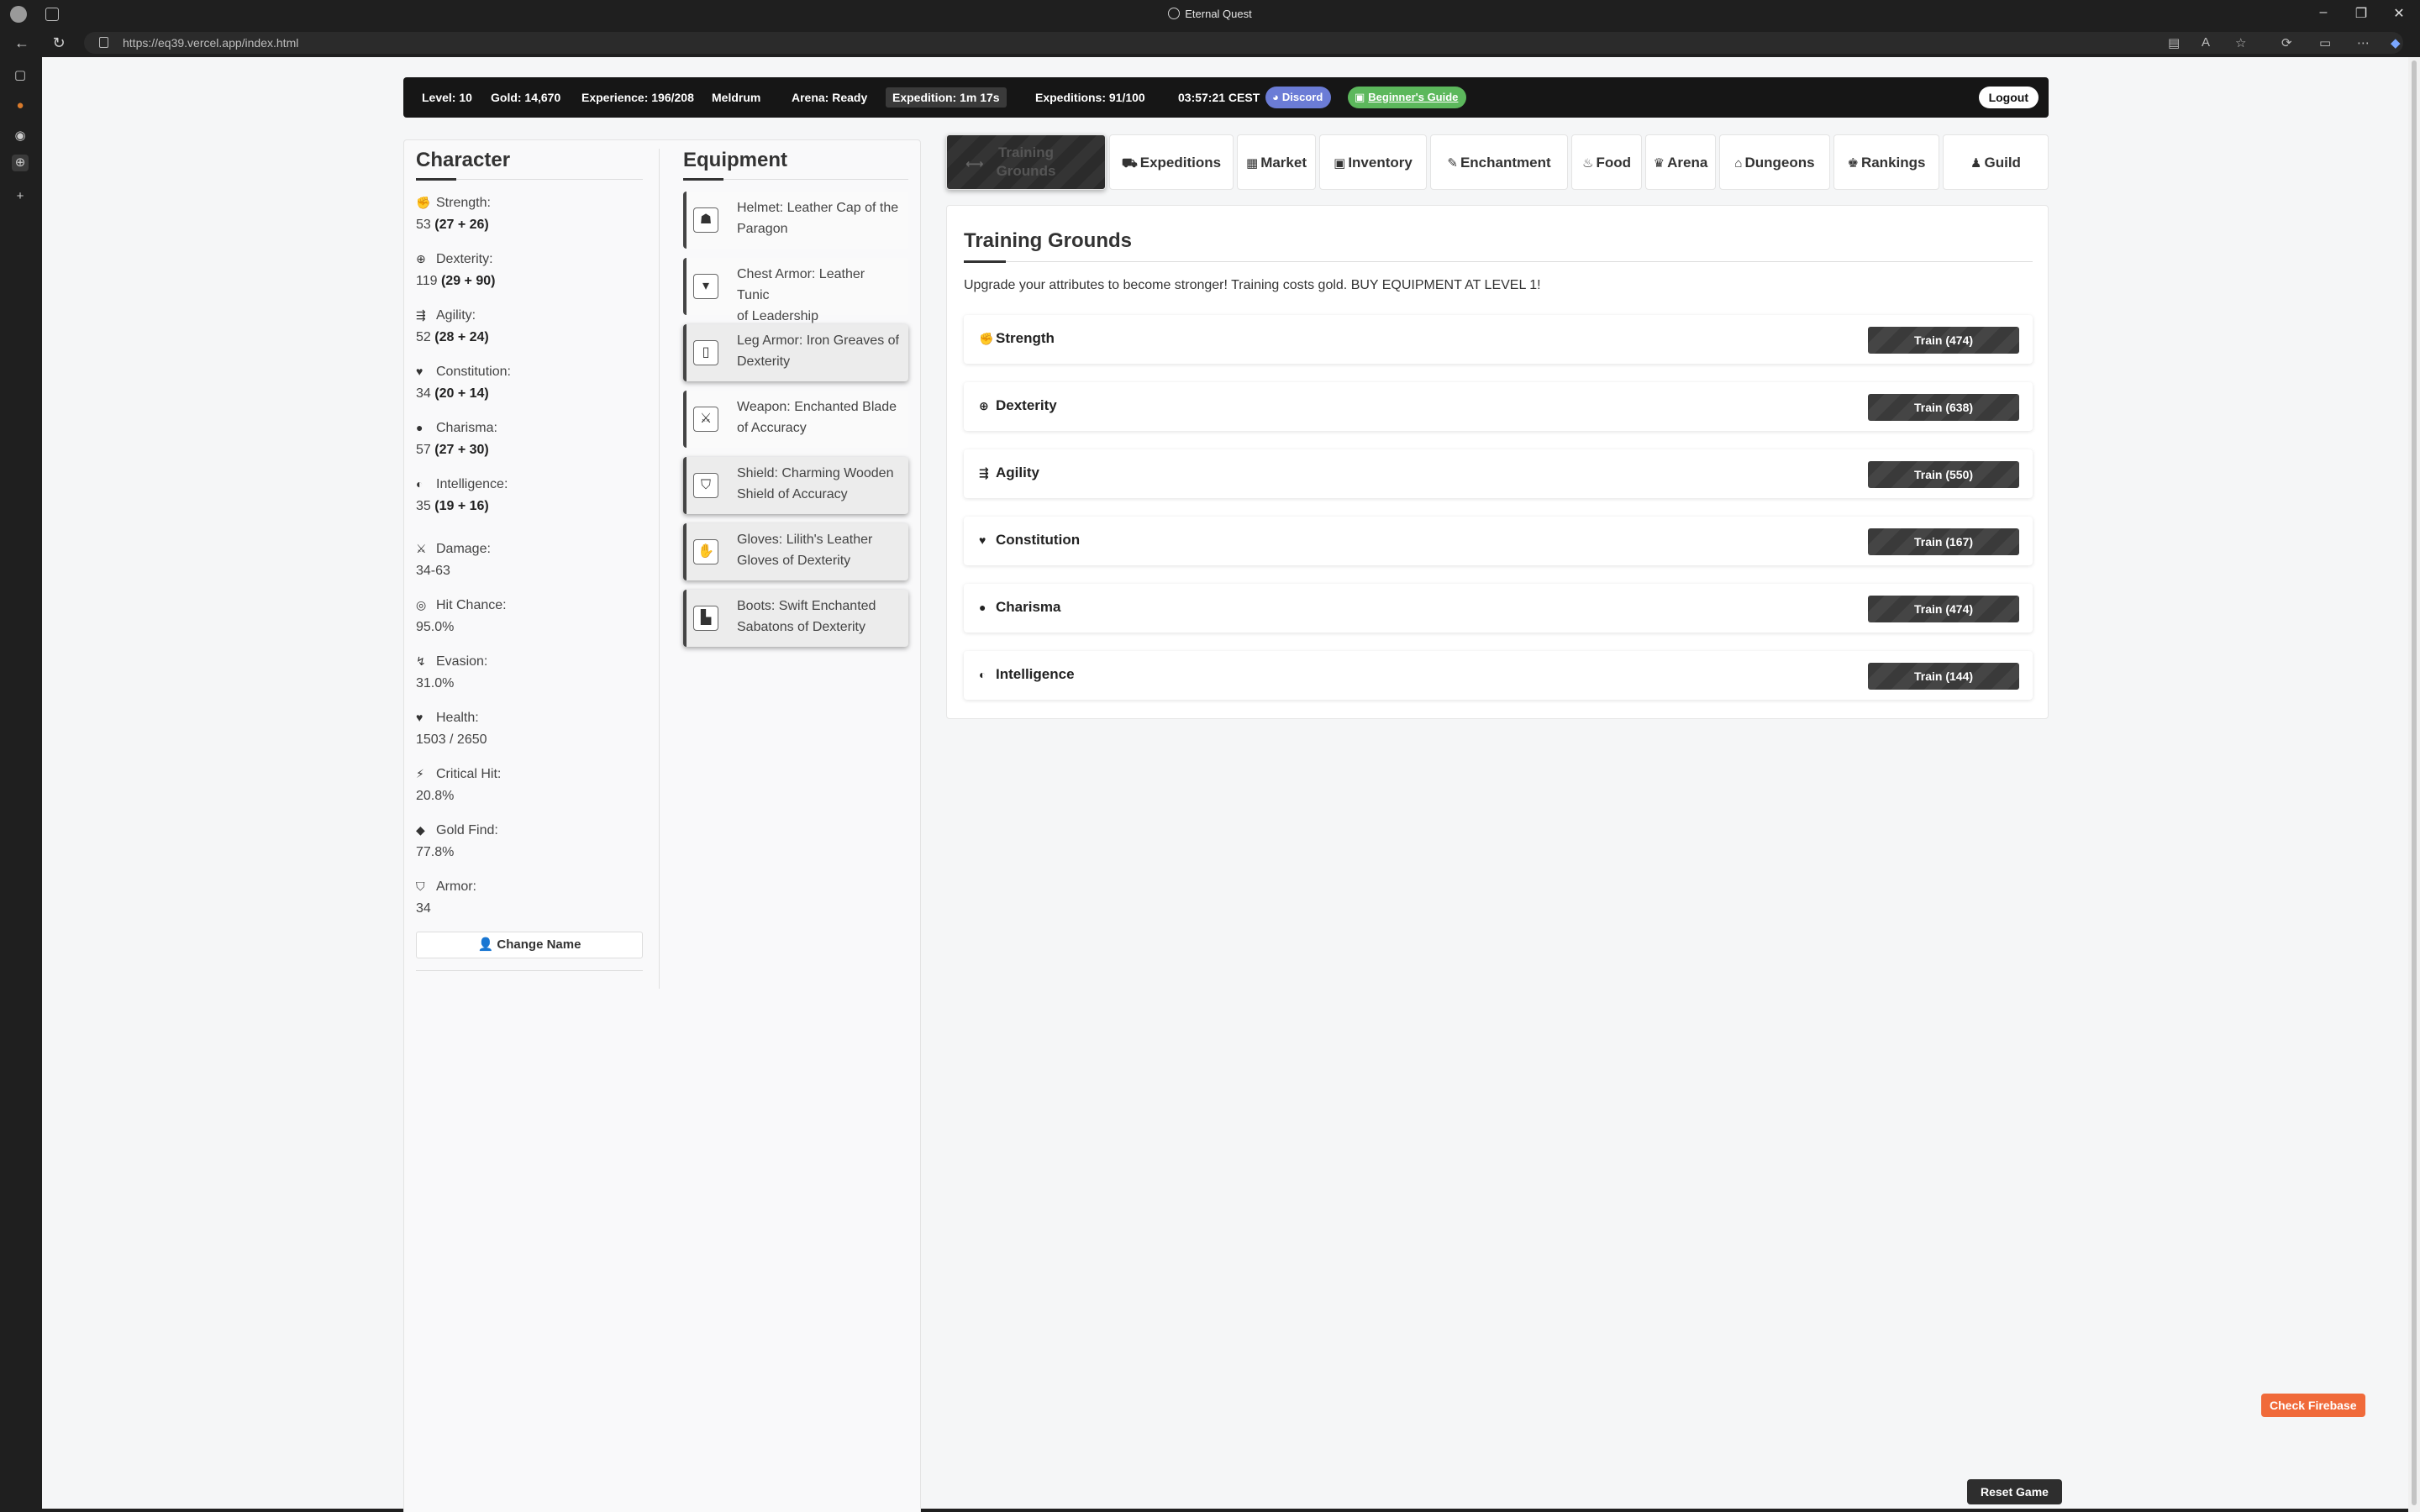  Describe the element at coordinates (1026, 405) in the screenshot. I see `training-attribute-name: Dexterity` at that location.